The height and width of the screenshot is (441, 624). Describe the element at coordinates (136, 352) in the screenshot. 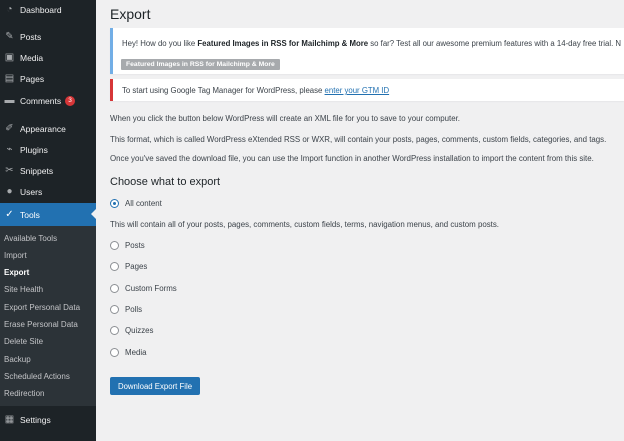

I see `radio-label: Media` at that location.